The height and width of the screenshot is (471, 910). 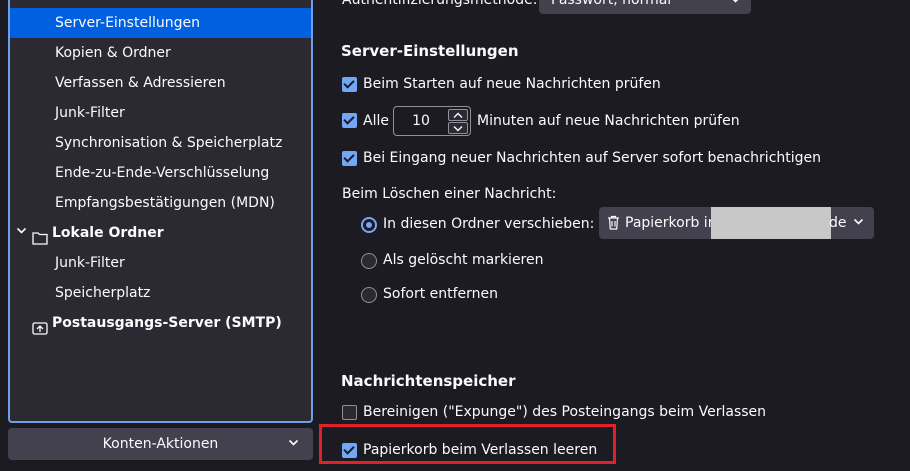 I want to click on check-on-start-label: Beim Starten auf neue Nachrichten prüfen, so click(x=512, y=84).